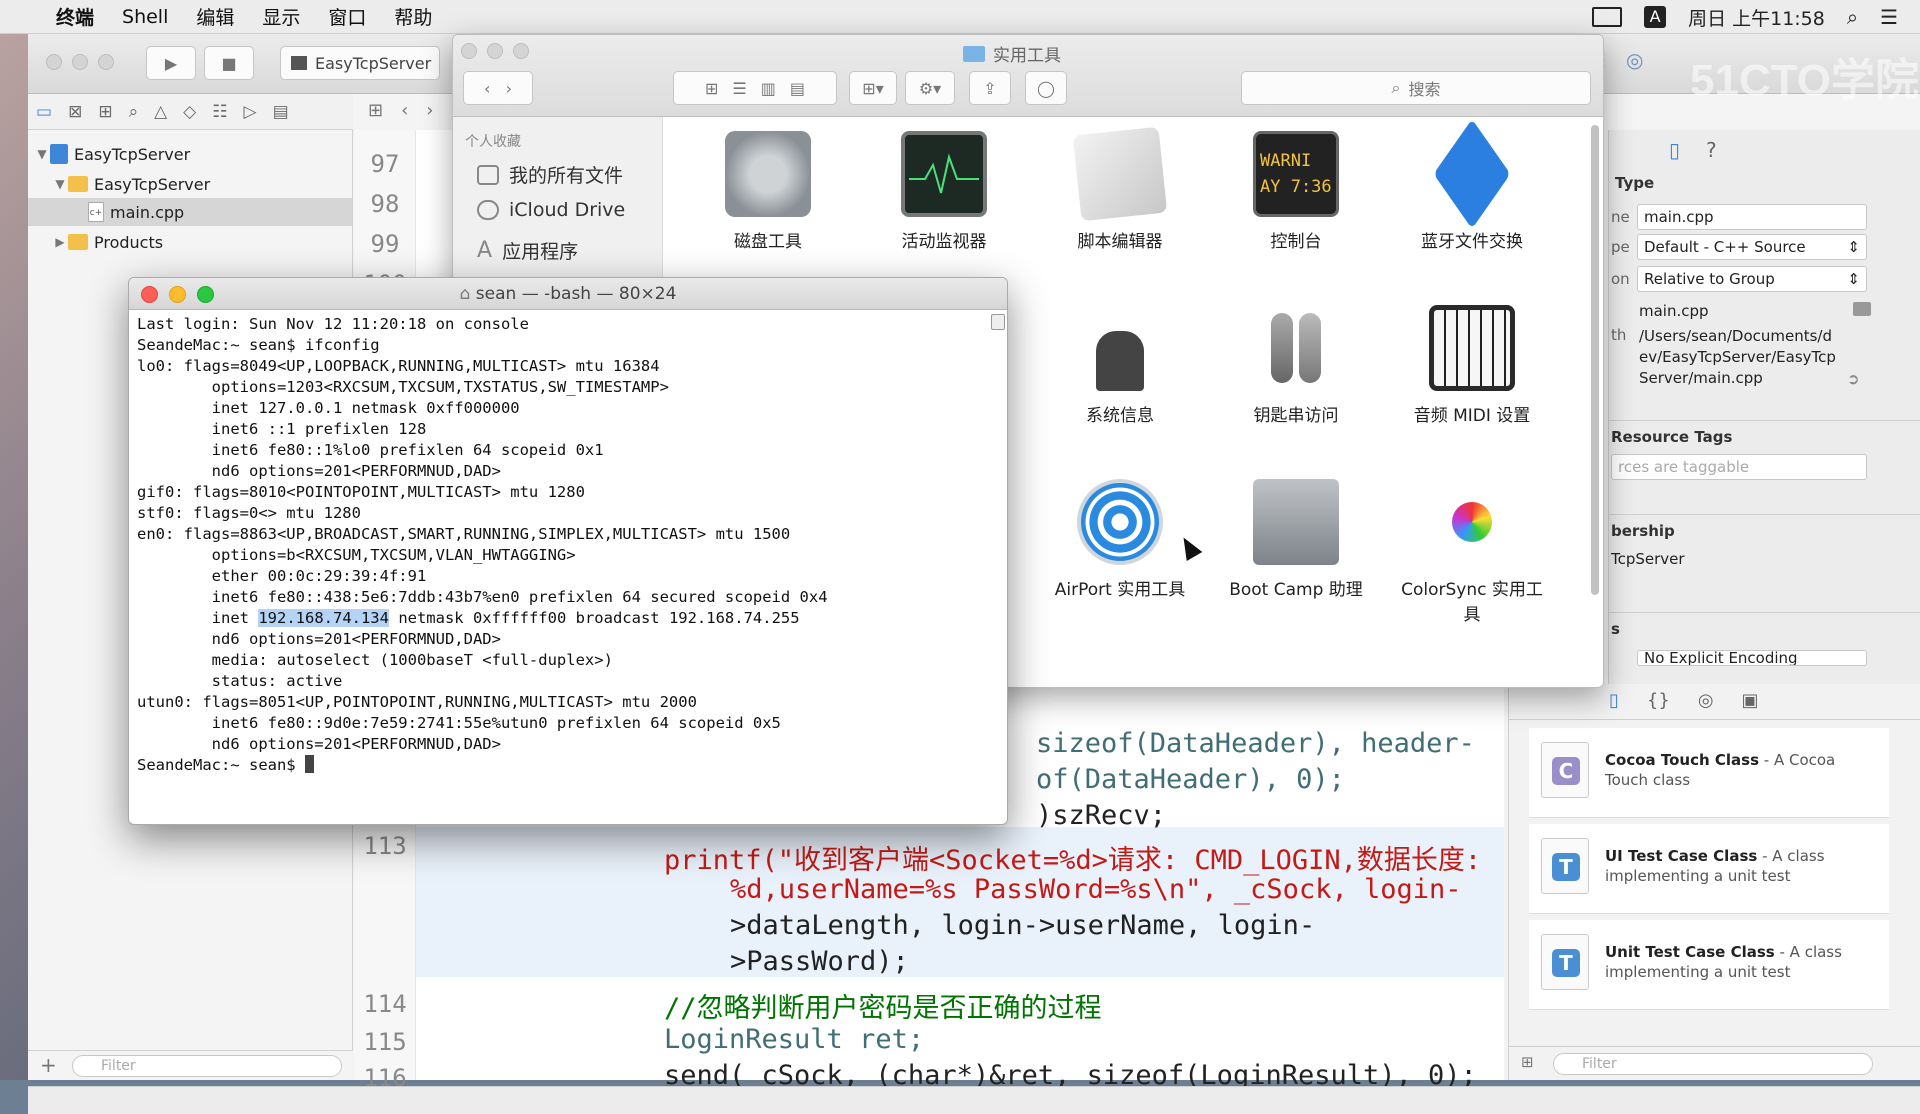  What do you see at coordinates (1750, 704) in the screenshot?
I see `media-library-icon: ▣` at bounding box center [1750, 704].